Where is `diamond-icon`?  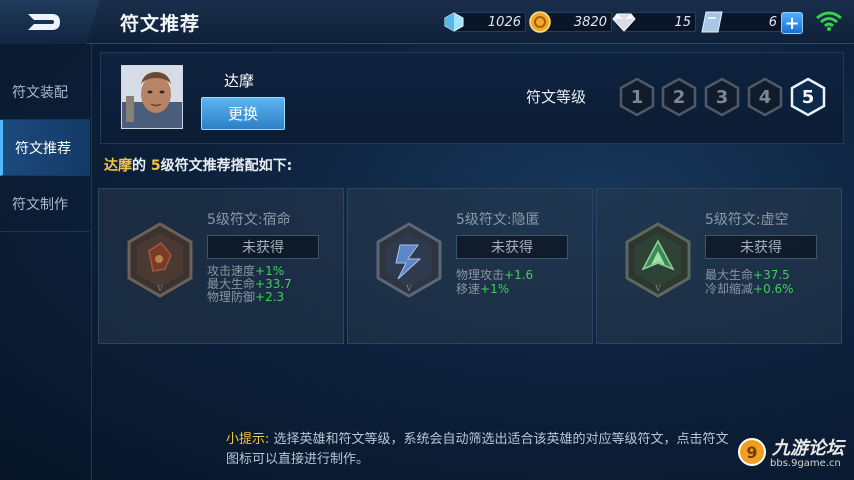 diamond-icon is located at coordinates (624, 22).